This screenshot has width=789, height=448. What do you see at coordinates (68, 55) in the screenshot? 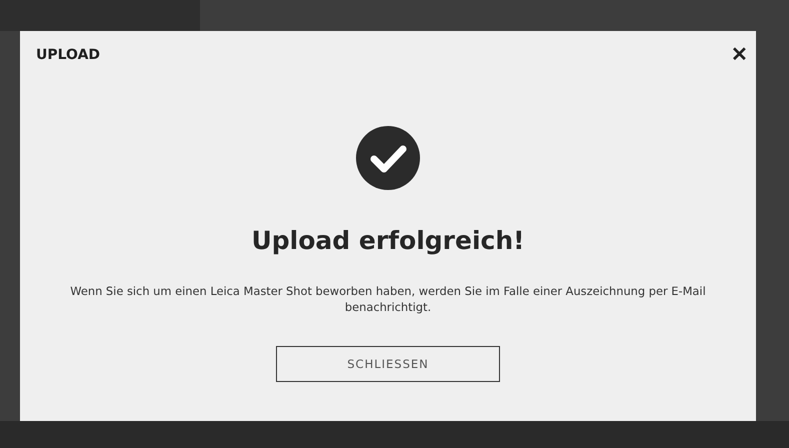
I see `dialog-title: UPLOAD` at bounding box center [68, 55].